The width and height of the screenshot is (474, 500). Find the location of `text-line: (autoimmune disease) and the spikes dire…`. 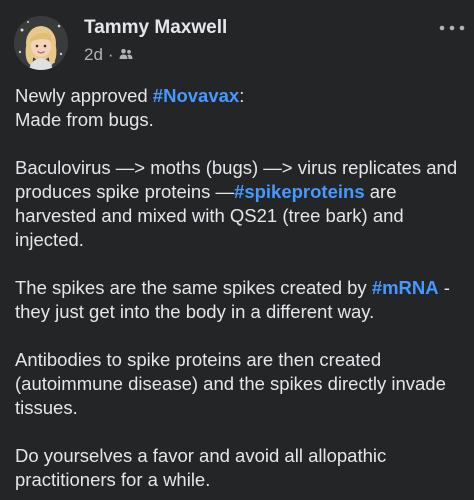

text-line: (autoimmune disease) and the spikes dire… is located at coordinates (230, 383).